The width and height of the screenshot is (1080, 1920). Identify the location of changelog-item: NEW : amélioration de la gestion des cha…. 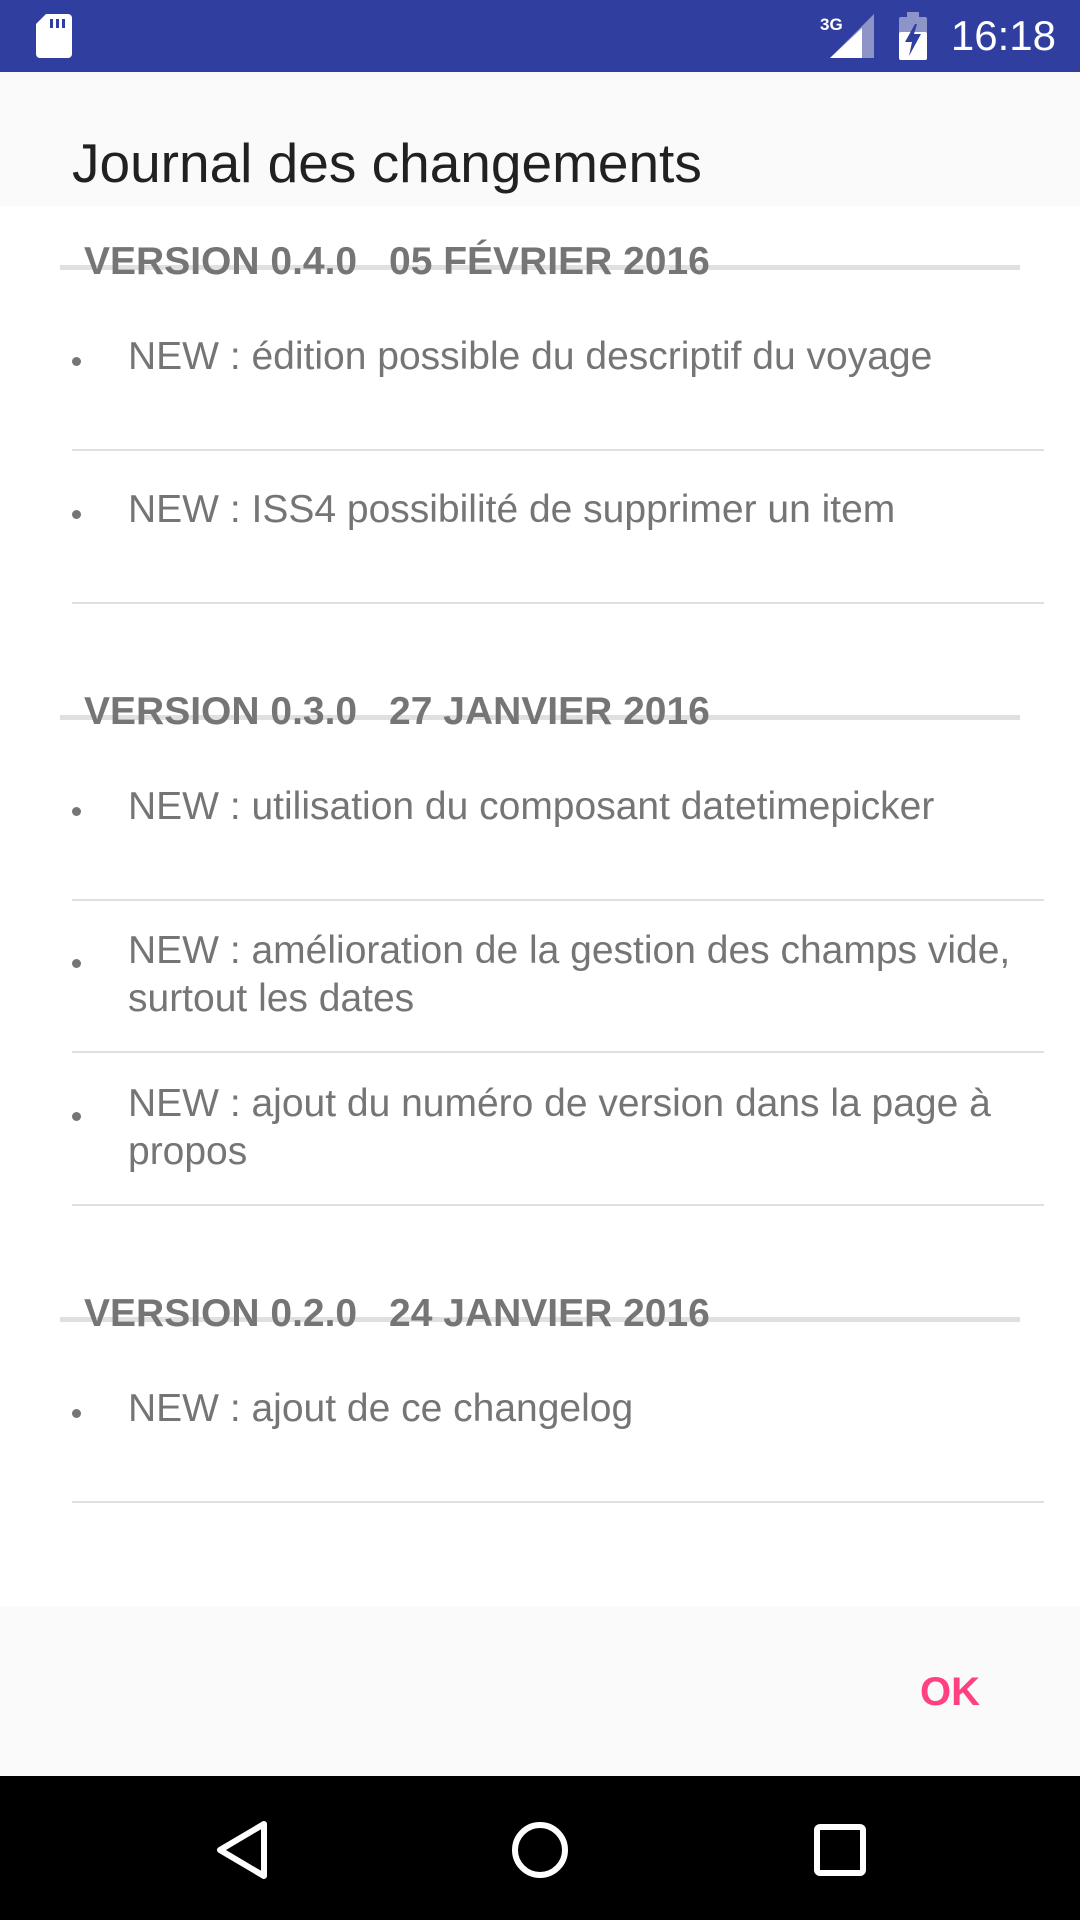
(558, 977).